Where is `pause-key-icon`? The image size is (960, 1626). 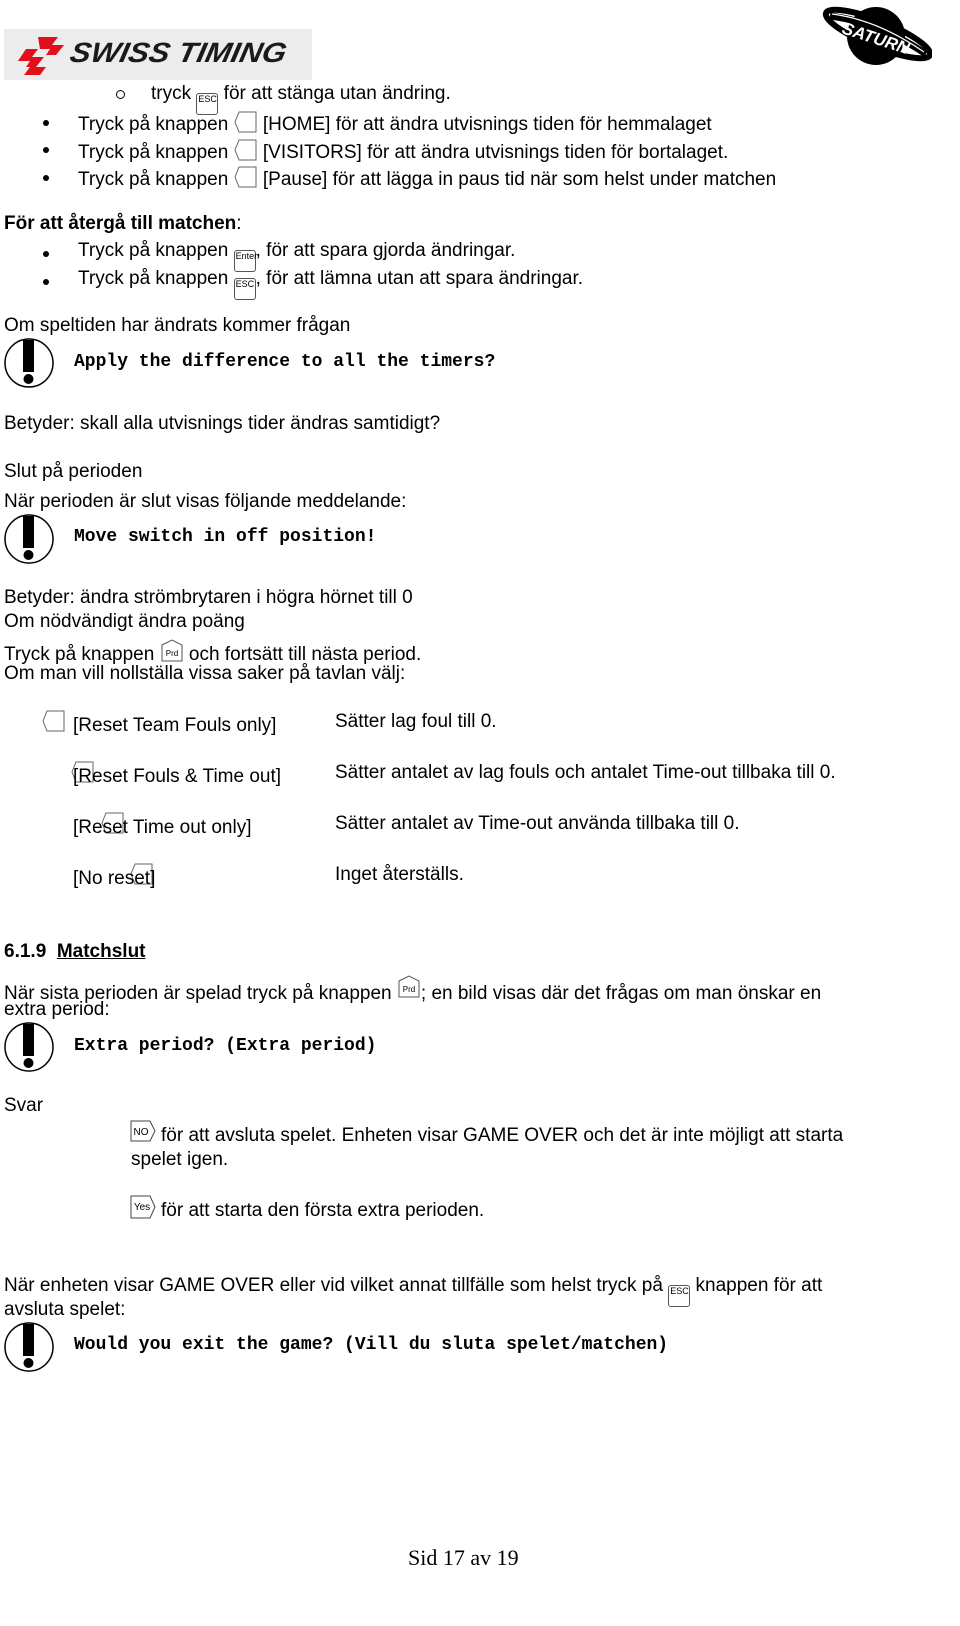
pause-key-icon is located at coordinates (245, 177).